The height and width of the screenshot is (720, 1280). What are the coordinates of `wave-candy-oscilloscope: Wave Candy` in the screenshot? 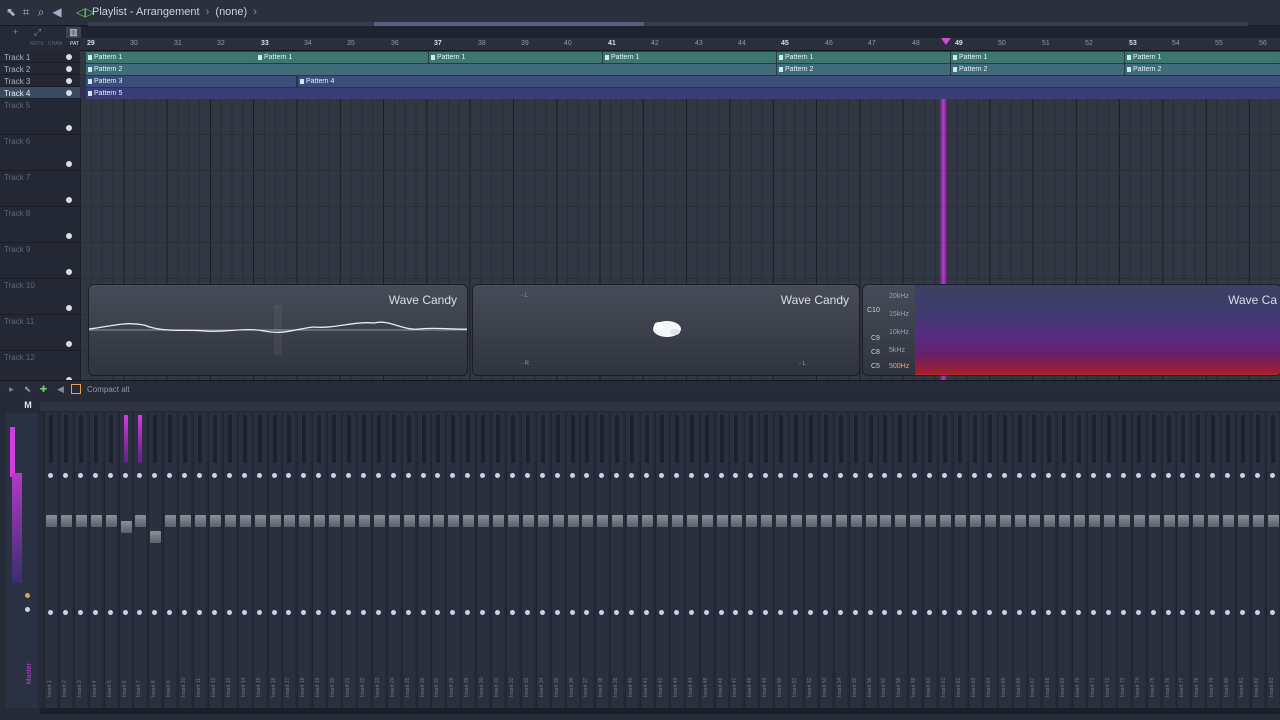 It's located at (278, 330).